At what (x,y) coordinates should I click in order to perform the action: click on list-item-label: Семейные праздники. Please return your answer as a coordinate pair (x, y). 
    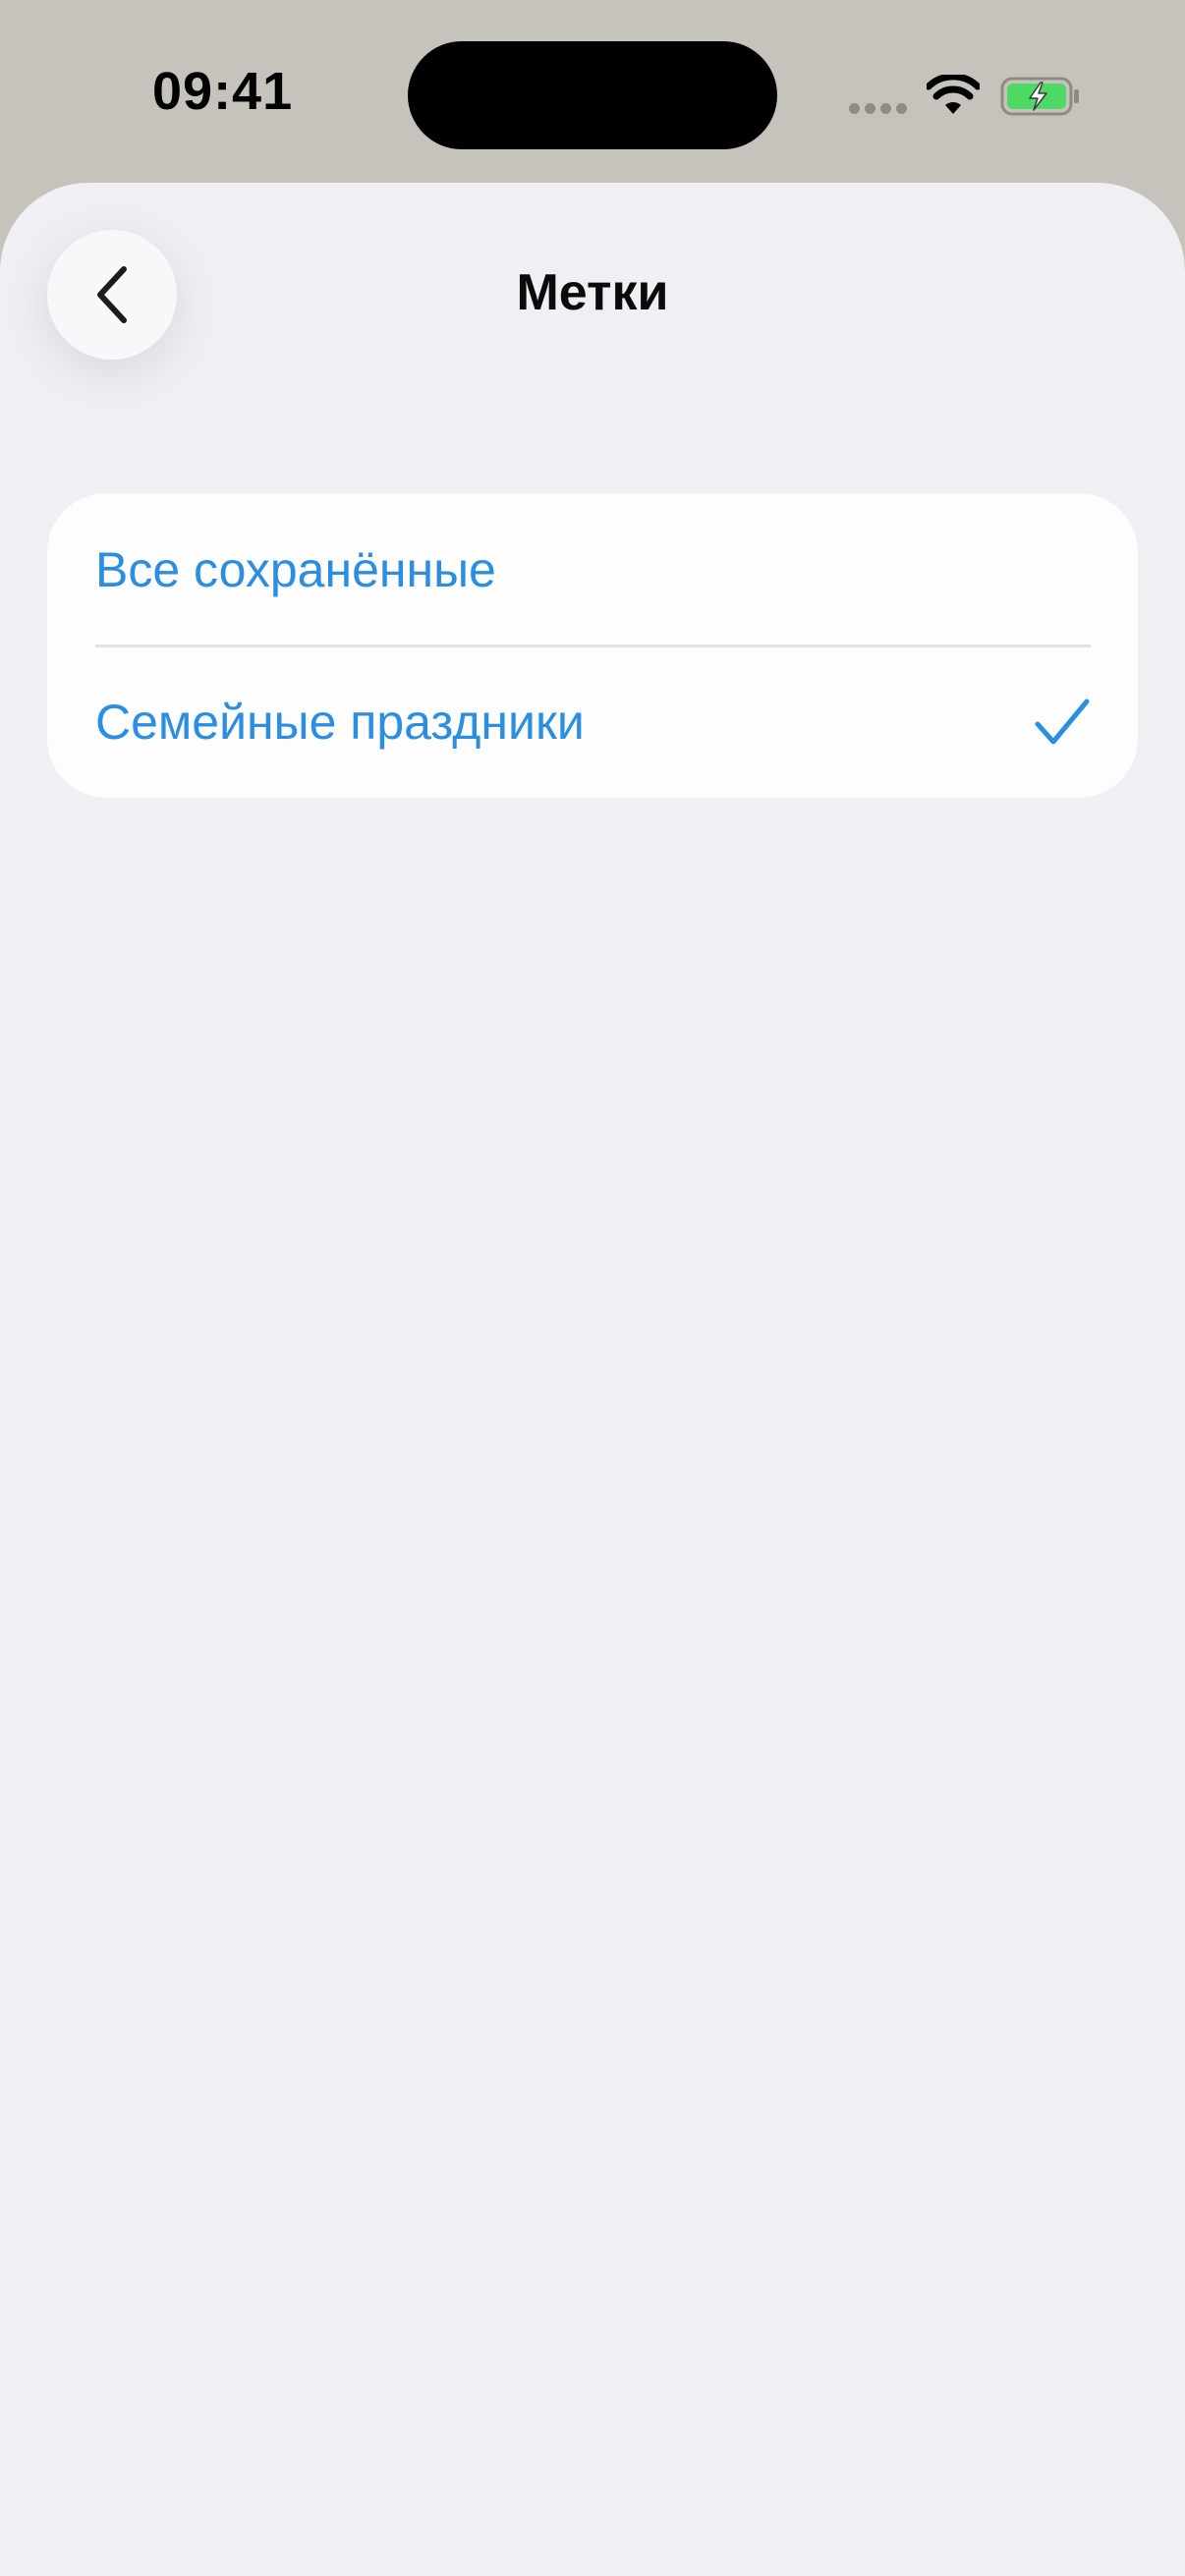
    Looking at the image, I should click on (340, 722).